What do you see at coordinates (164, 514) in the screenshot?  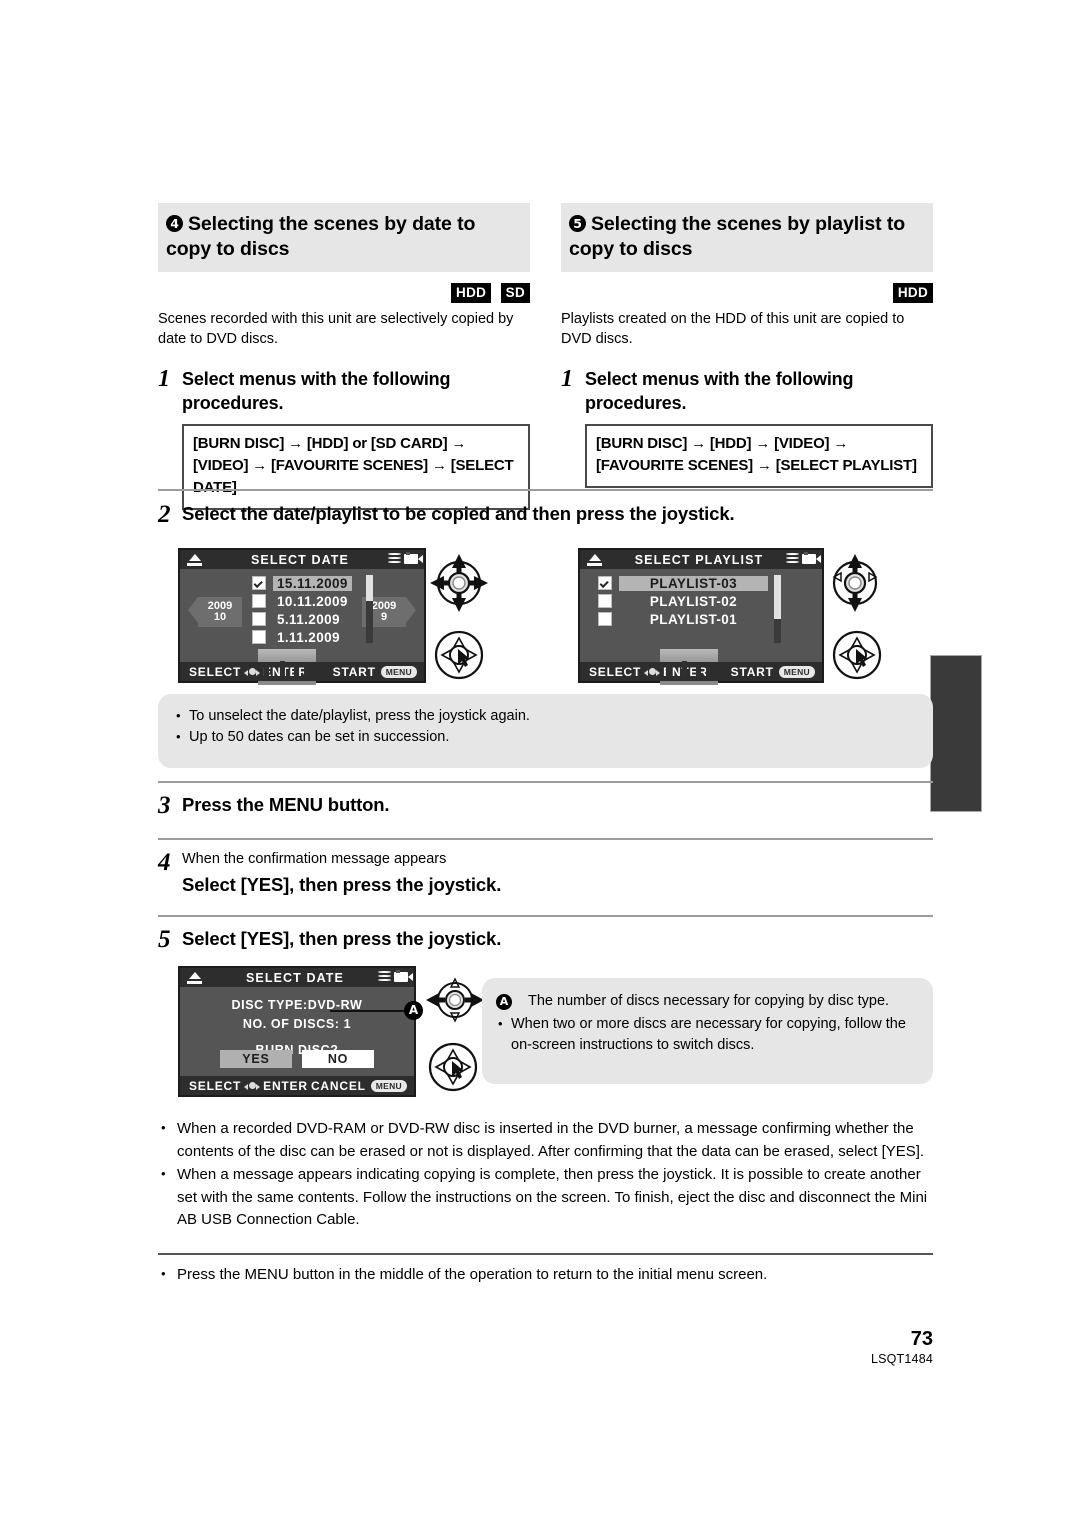 I see `step-number: 2` at bounding box center [164, 514].